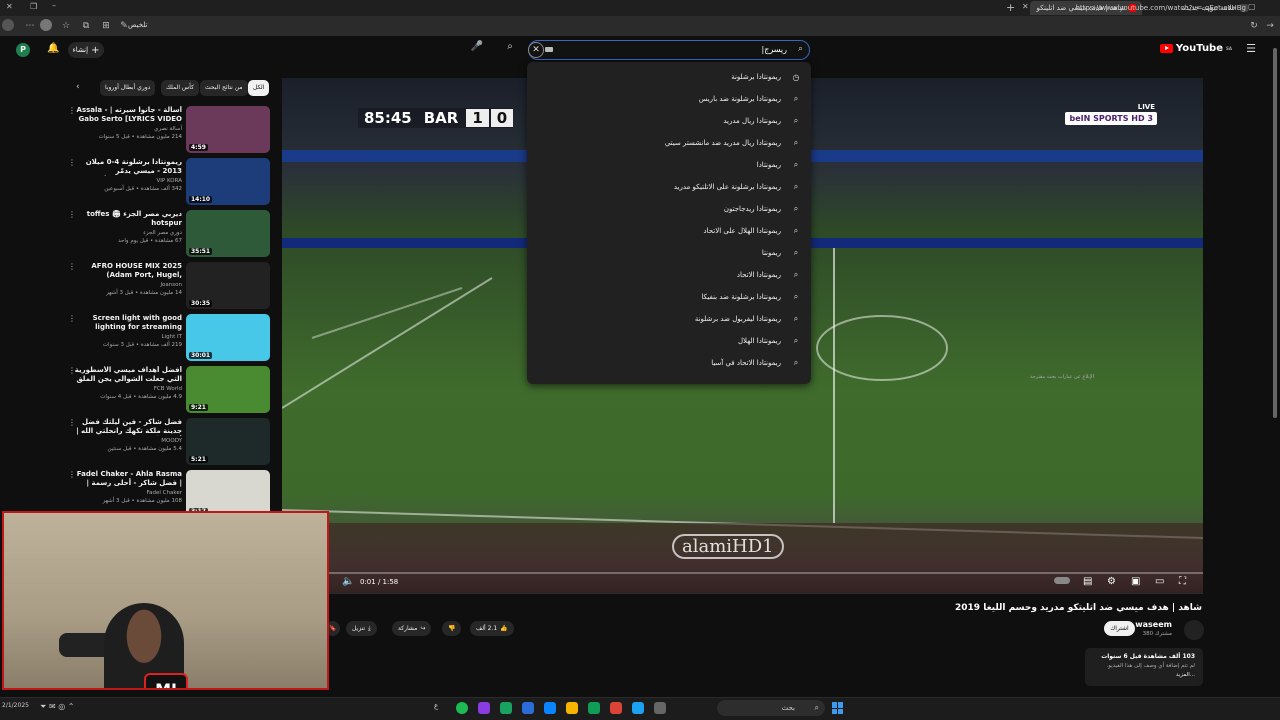 The image size is (1280, 720). Describe the element at coordinates (228, 181) in the screenshot. I see `video-thumbnail: 14:10` at that location.